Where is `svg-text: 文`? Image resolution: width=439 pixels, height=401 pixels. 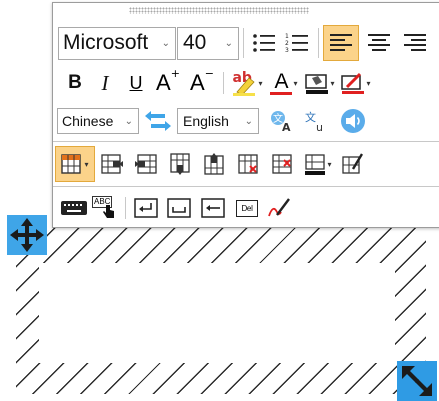
svg-text: 文 is located at coordinates (310, 117).